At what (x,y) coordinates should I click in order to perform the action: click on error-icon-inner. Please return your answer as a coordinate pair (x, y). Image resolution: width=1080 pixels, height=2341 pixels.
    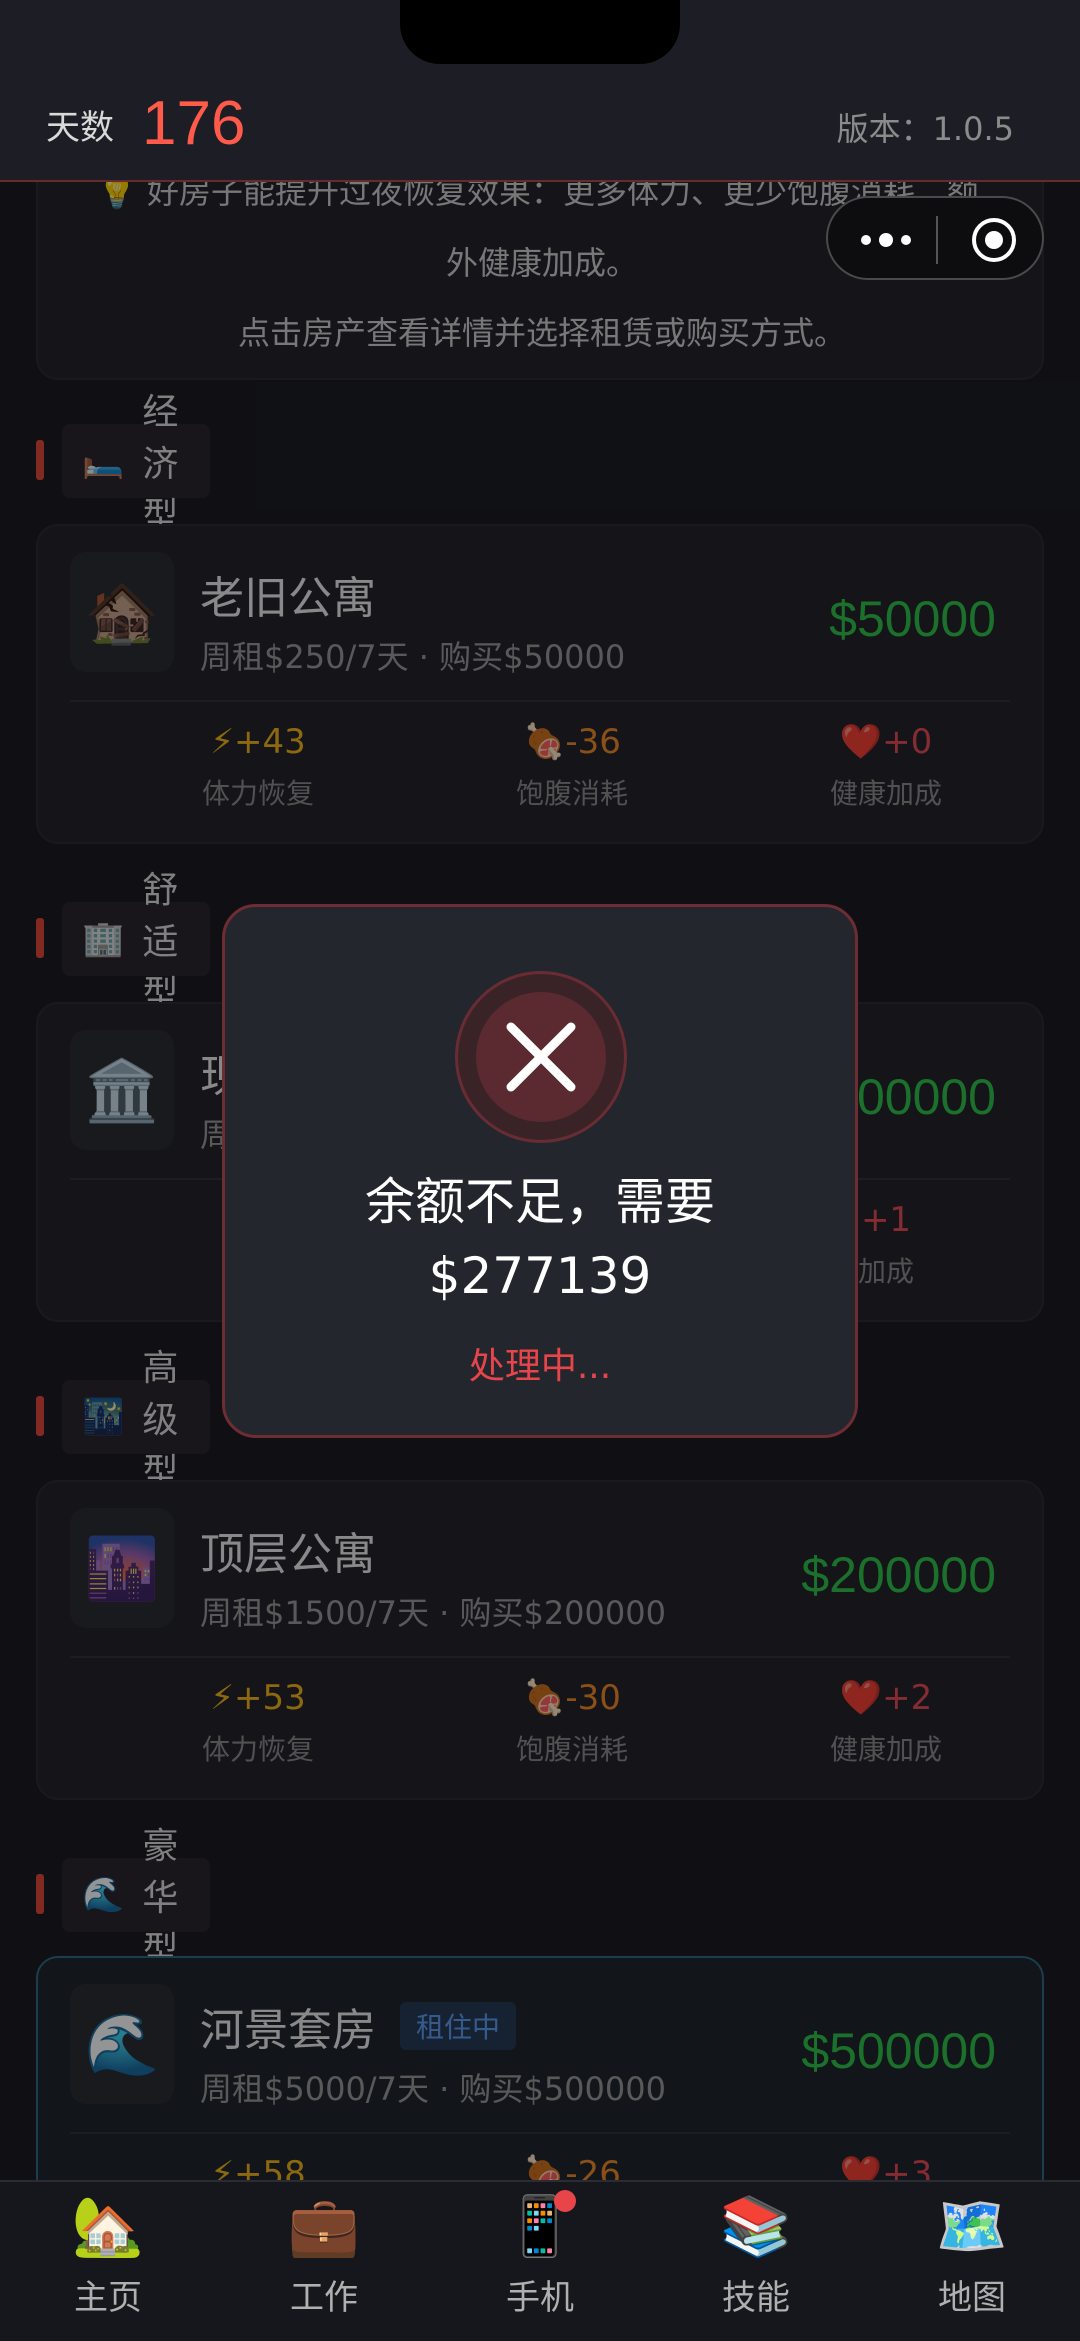
    Looking at the image, I should click on (541, 1057).